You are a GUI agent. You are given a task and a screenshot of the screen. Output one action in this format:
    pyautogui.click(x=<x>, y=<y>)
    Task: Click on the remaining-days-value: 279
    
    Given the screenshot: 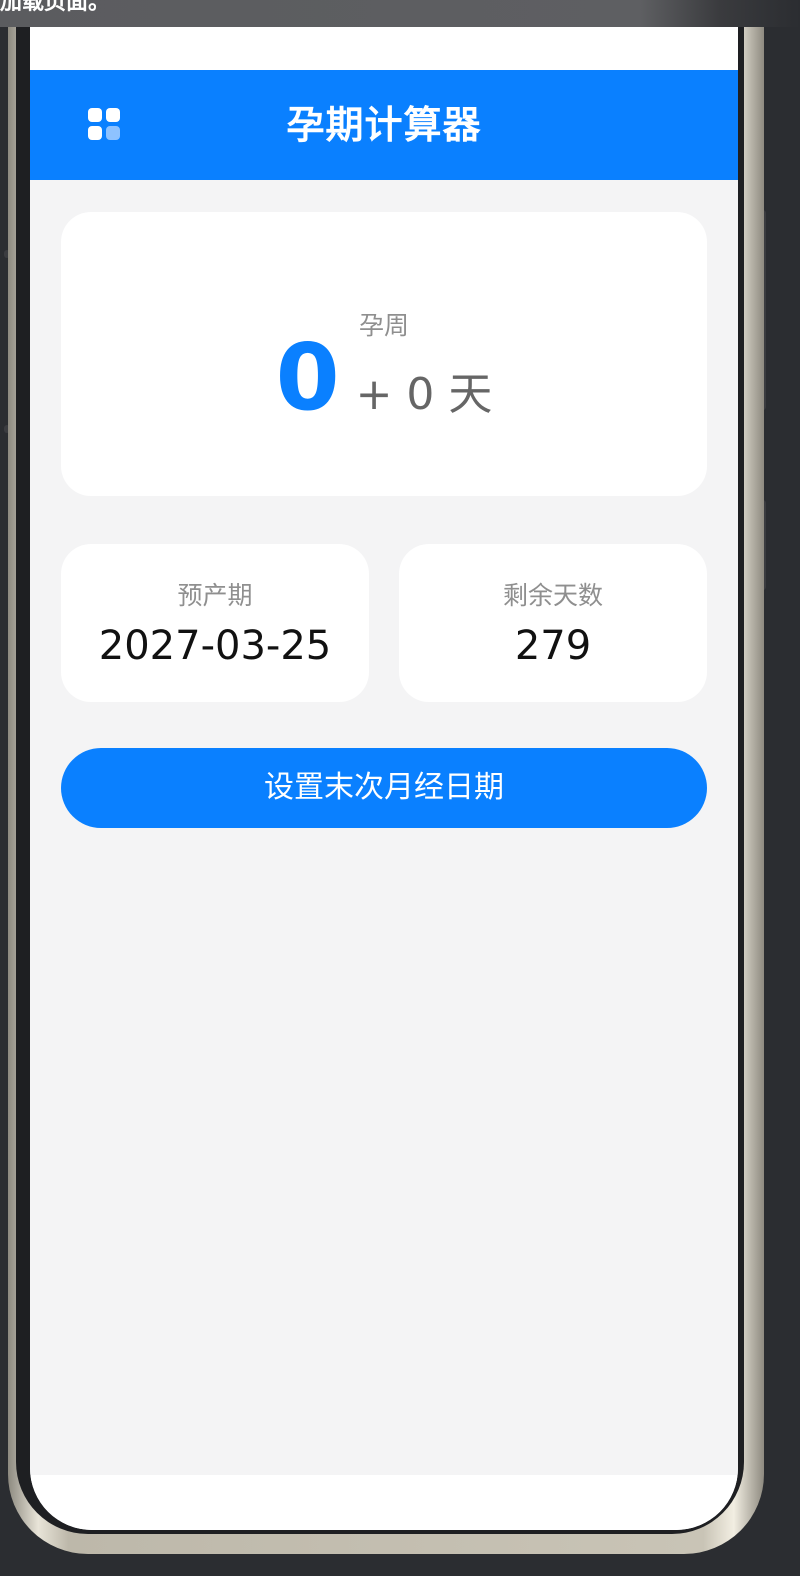 What is the action you would take?
    pyautogui.click(x=553, y=646)
    